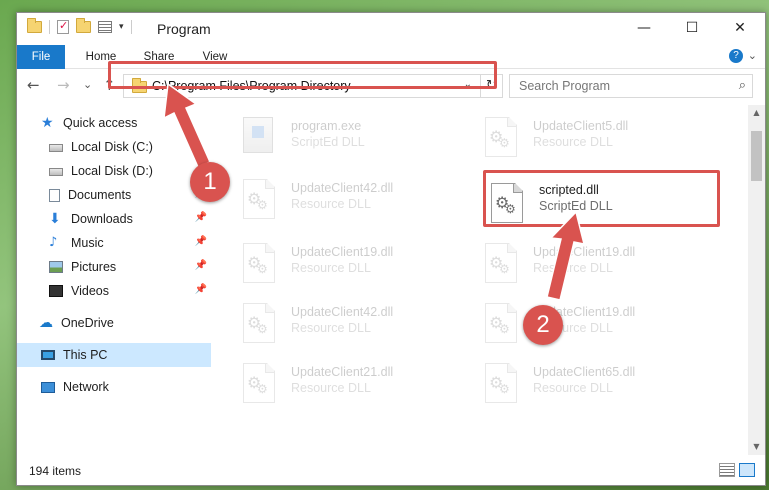 Image resolution: width=769 pixels, height=490 pixels. Describe the element at coordinates (54, 195) in the screenshot. I see `documents-icon` at that location.